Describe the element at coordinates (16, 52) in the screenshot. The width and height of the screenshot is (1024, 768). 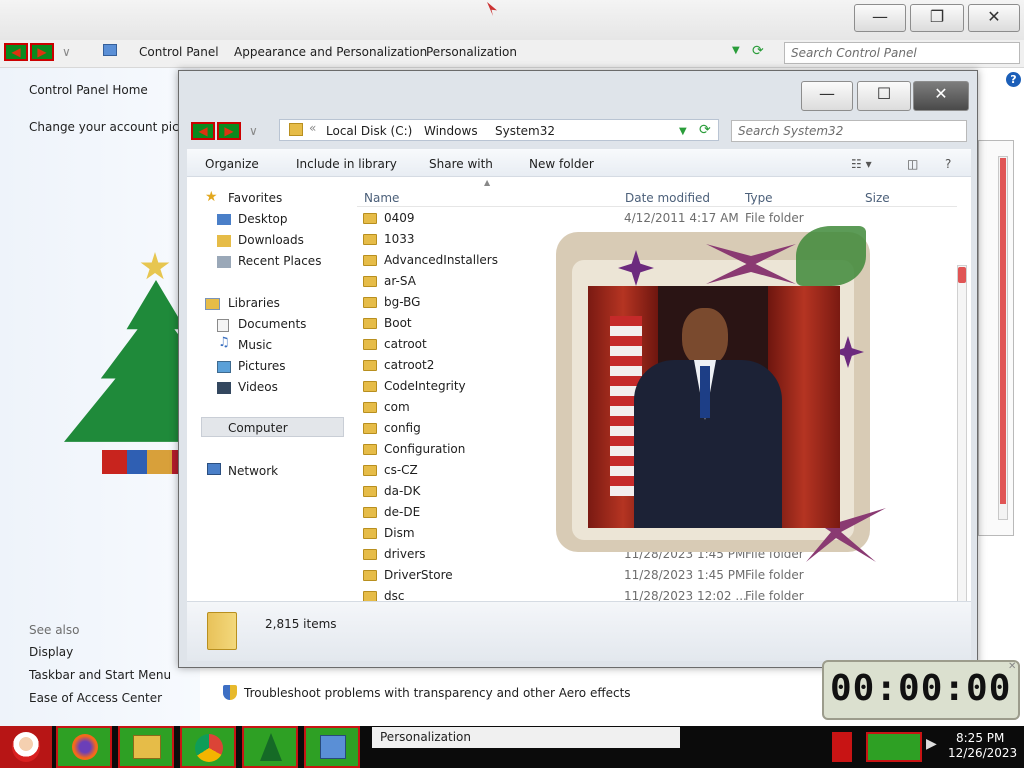
I see `back-button: ◀` at that location.